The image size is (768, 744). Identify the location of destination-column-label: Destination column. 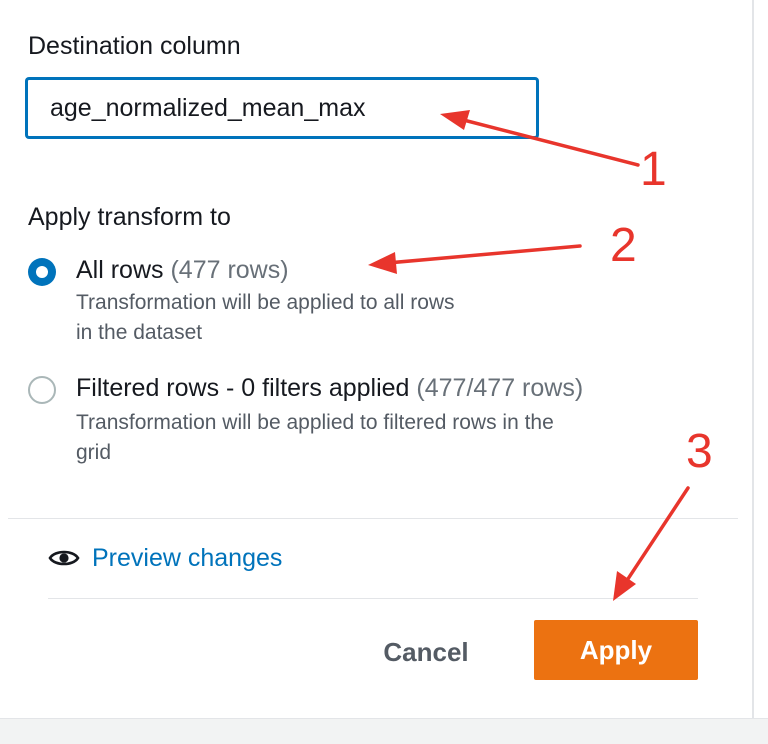
(134, 46).